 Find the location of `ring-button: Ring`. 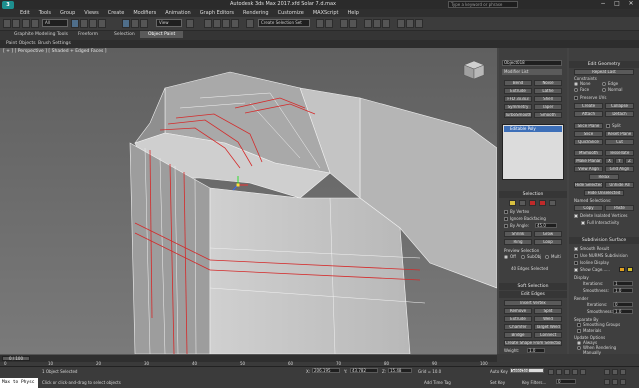

ring-button: Ring is located at coordinates (518, 242).